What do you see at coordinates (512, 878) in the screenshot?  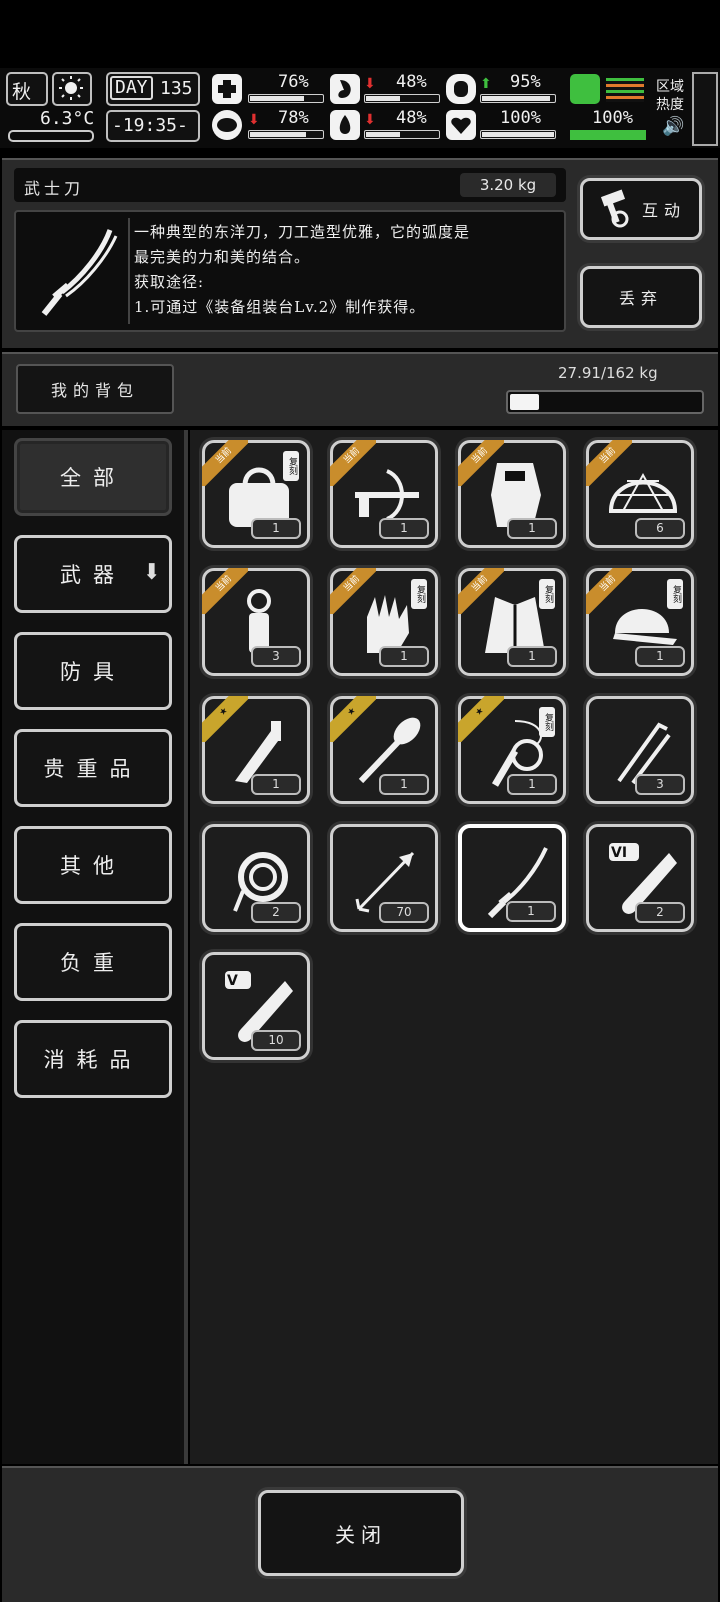 I see `inventory-slot: 1` at bounding box center [512, 878].